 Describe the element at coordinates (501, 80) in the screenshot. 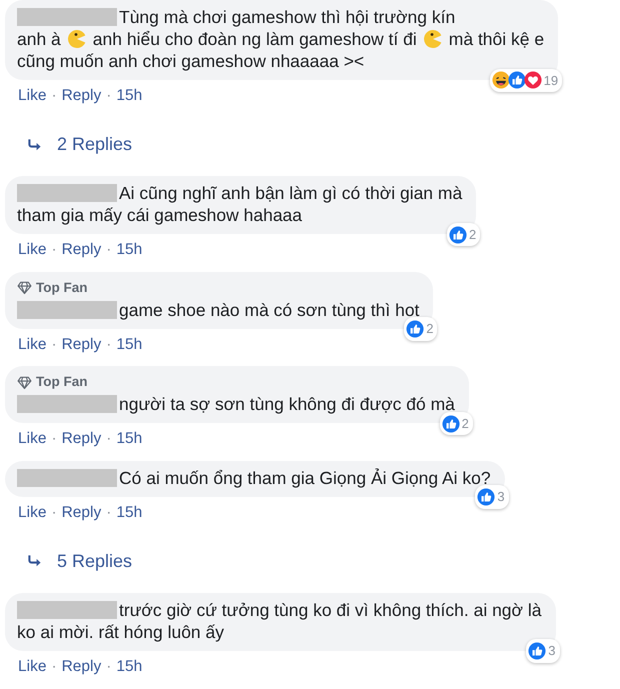

I see `laughing-face-icon` at that location.